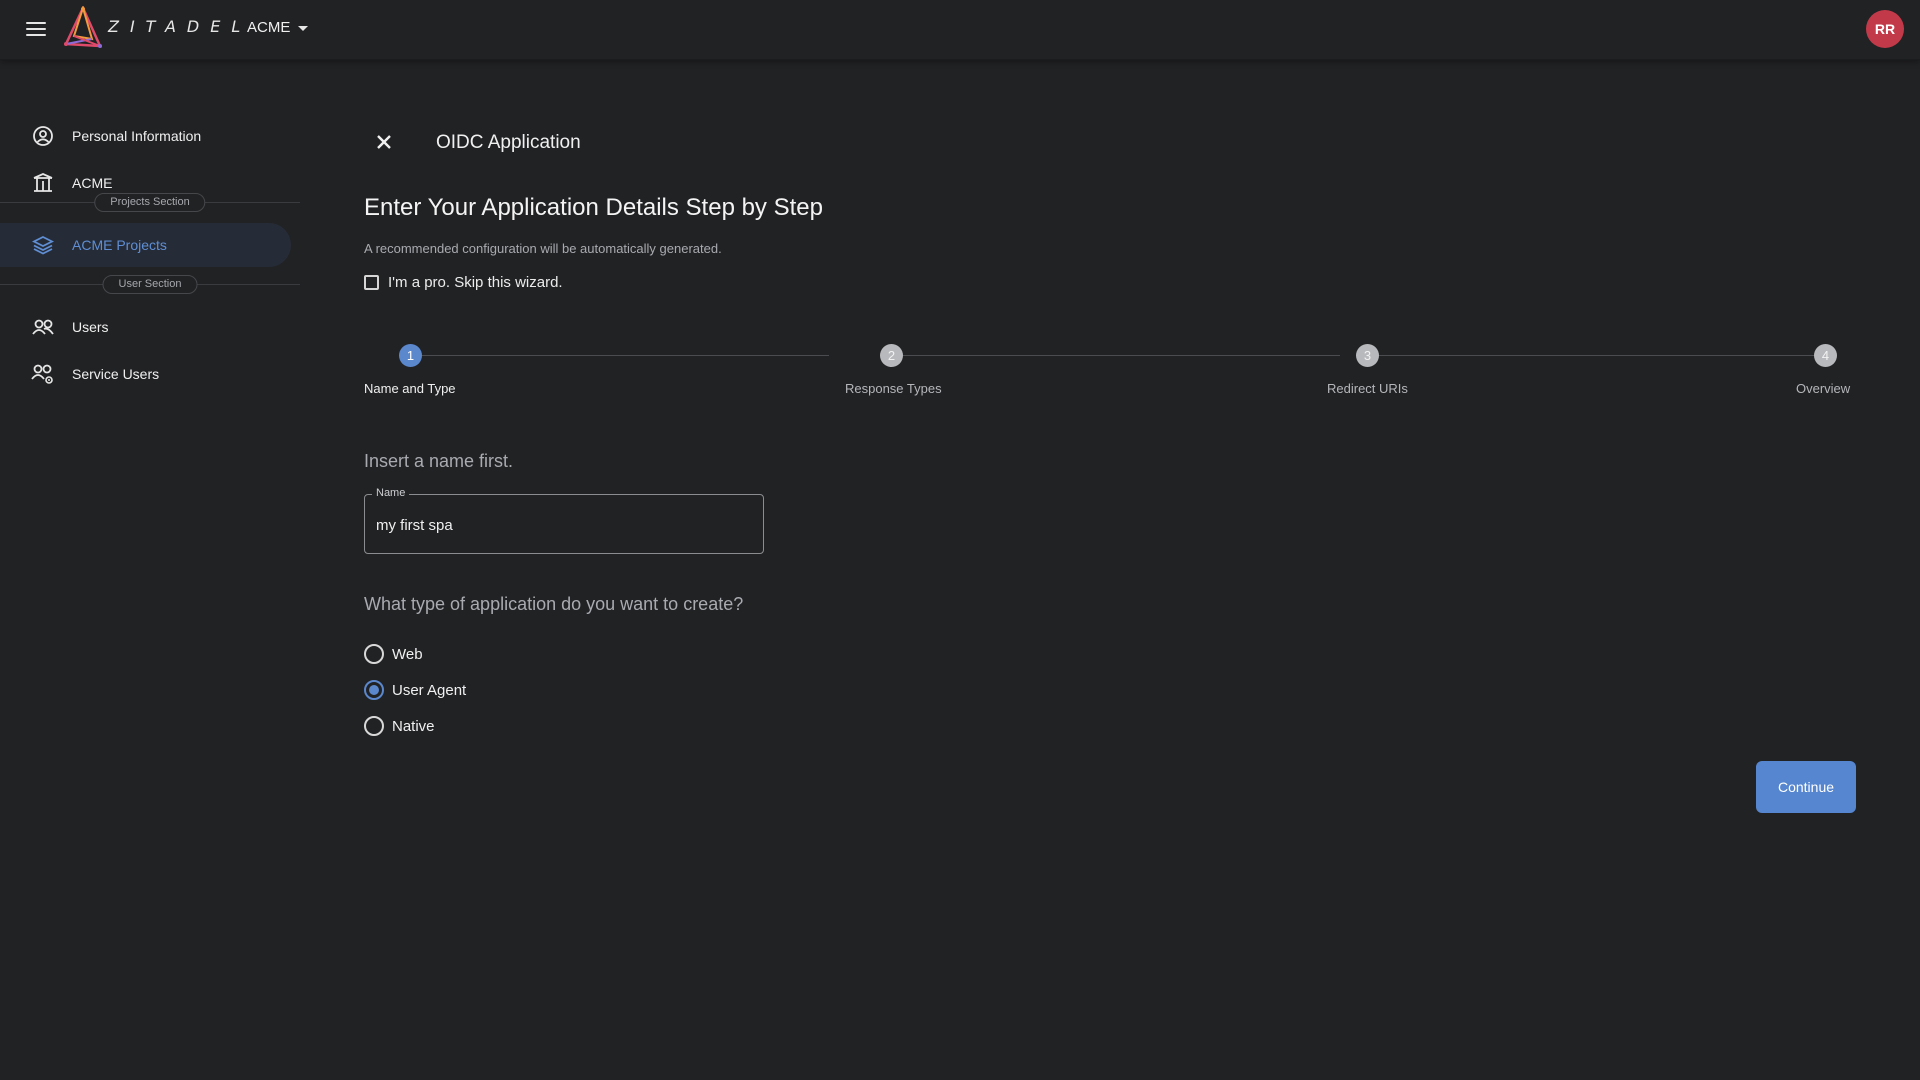 Image resolution: width=1920 pixels, height=1080 pixels. What do you see at coordinates (1806, 787) in the screenshot?
I see `continue-button: Continue` at bounding box center [1806, 787].